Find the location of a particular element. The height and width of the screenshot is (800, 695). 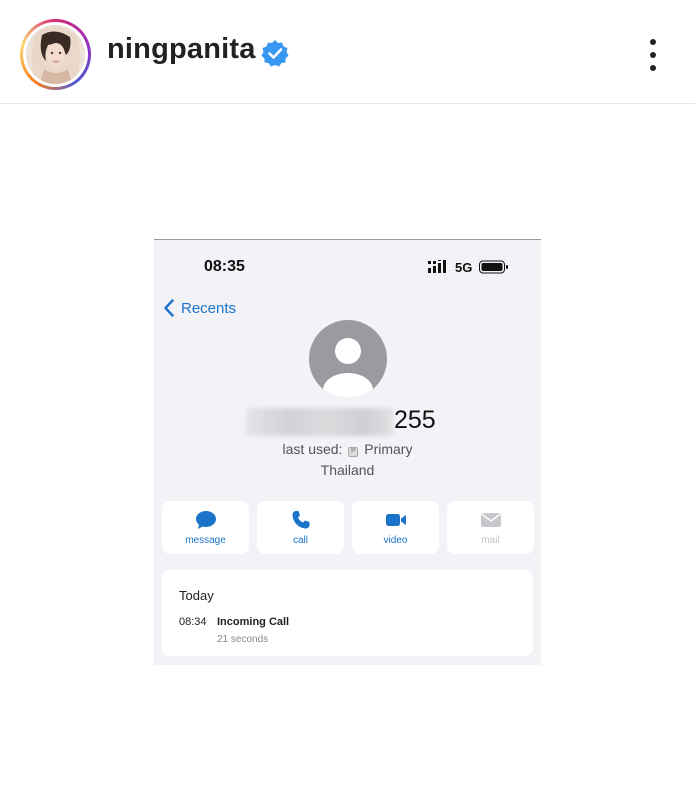

message-bubble-icon is located at coordinates (205, 519).